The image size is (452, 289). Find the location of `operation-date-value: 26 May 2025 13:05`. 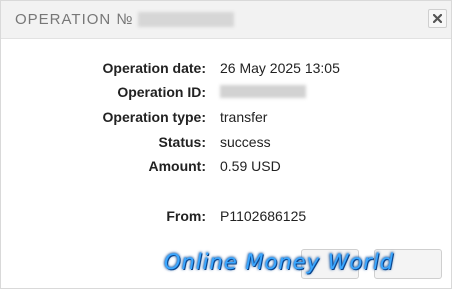

operation-date-value: 26 May 2025 13:05 is located at coordinates (280, 68).